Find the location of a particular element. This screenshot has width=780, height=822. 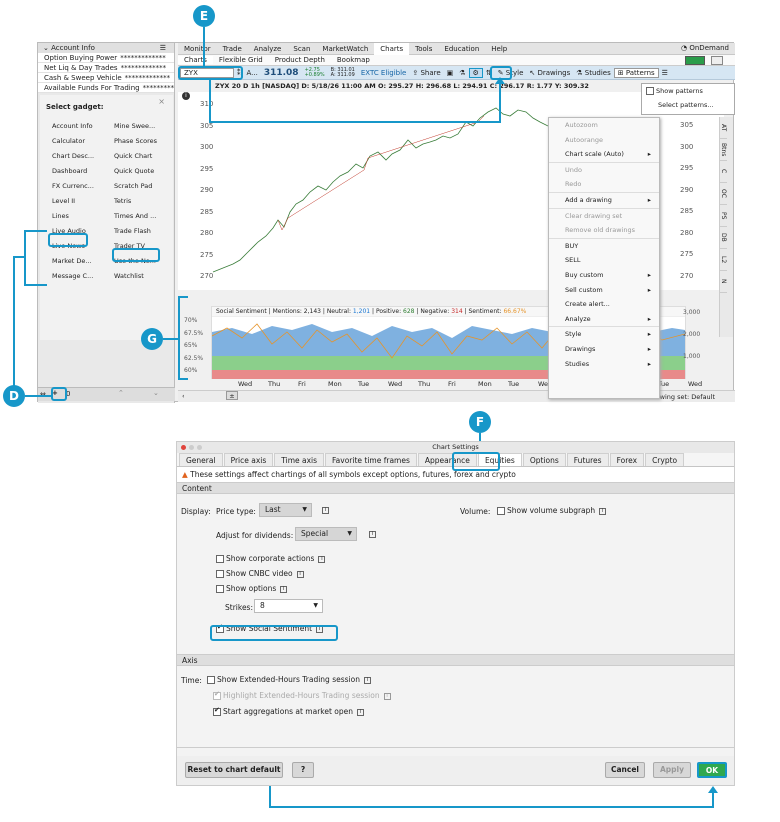

context-menu-item: Buy custom ▸ is located at coordinates (604, 275).